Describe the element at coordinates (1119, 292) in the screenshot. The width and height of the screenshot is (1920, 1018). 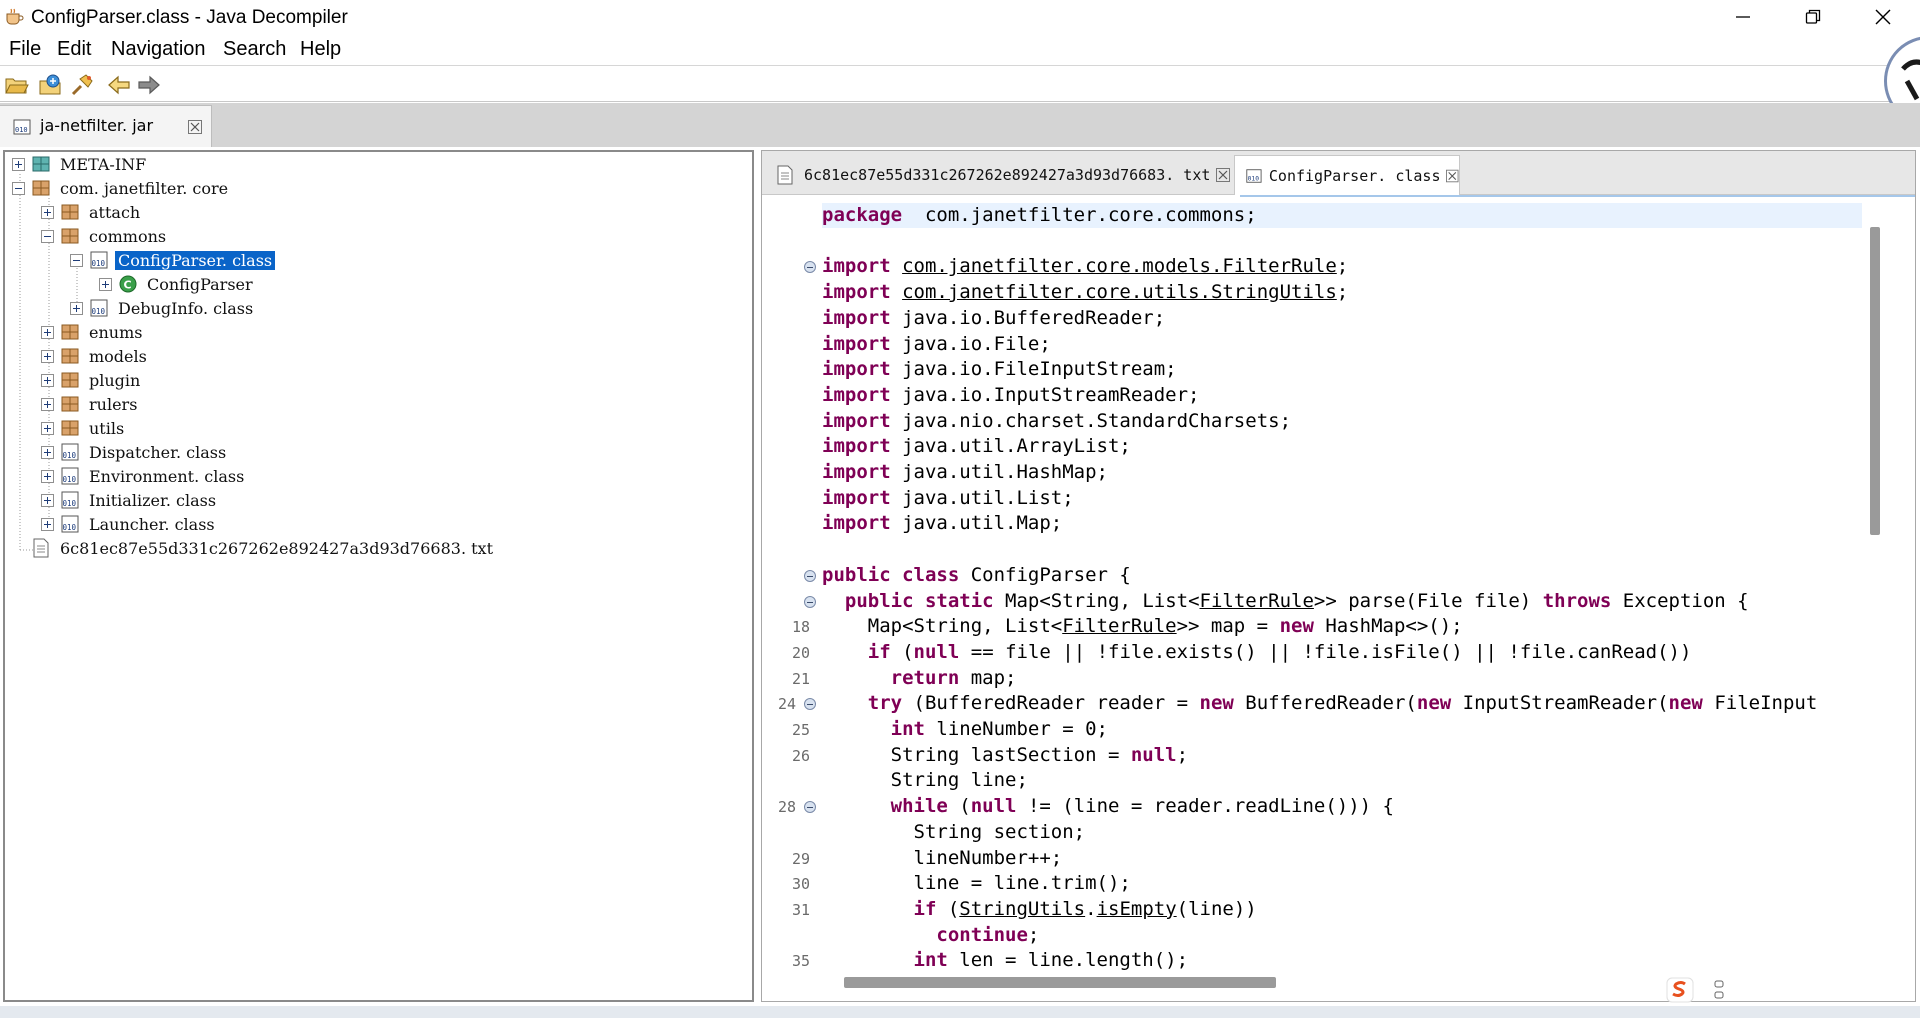
I see `code-link: com.janetfilter.core.utils.StringUtils` at that location.